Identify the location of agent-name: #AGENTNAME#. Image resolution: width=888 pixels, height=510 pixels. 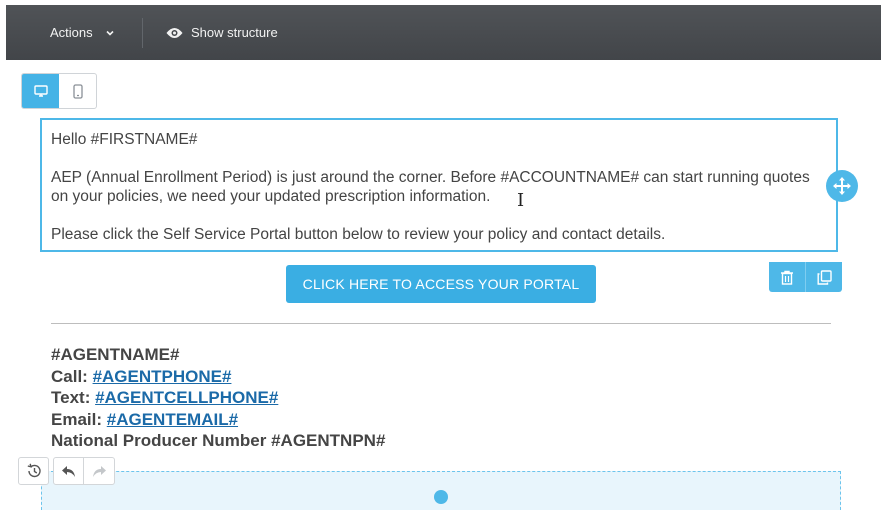
(115, 354).